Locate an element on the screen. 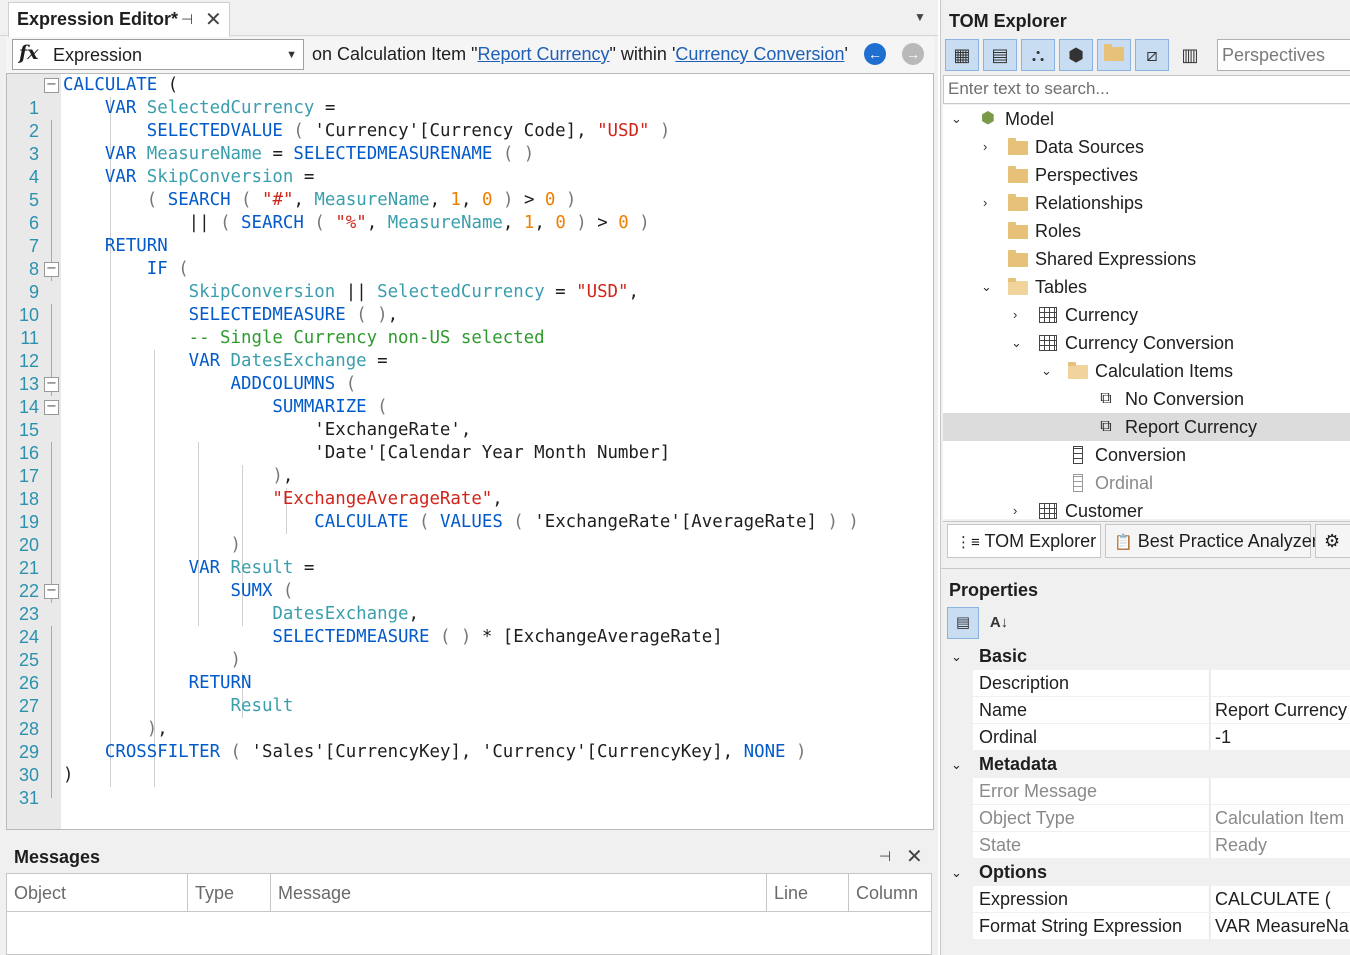 This screenshot has width=1350, height=955. tree-item-model: ⌄ ⬢ Model is located at coordinates (1146, 119).